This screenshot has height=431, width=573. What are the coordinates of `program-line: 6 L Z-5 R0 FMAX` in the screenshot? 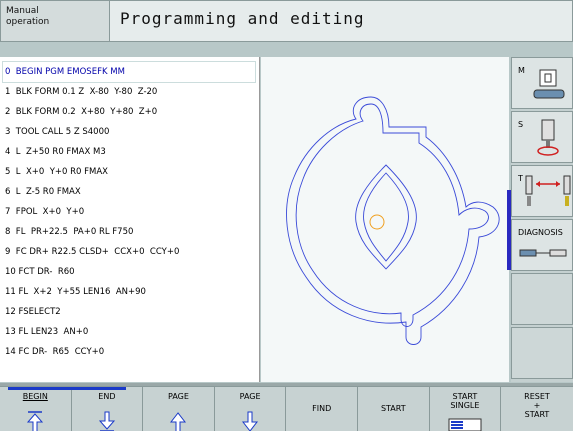 It's located at (43, 197).